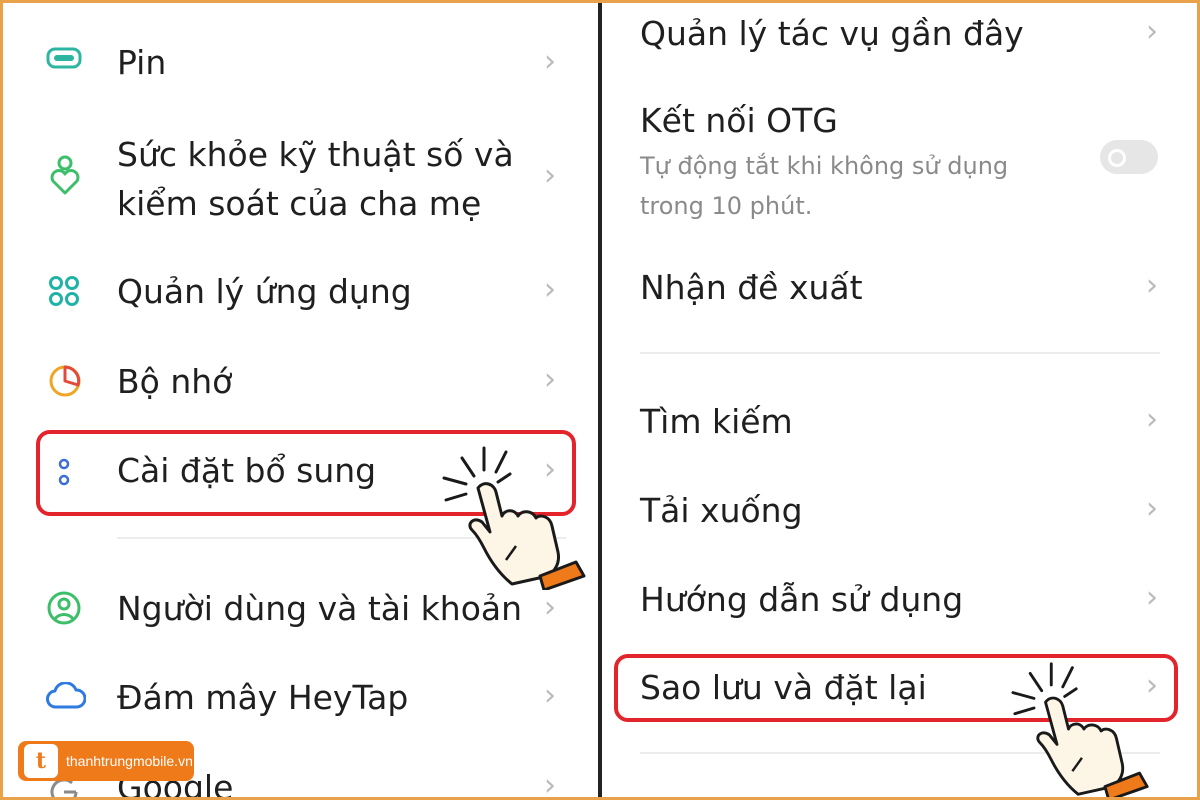 This screenshot has width=1200, height=800. I want to click on settings-item-description-line1: Tự động tắt khi không sử dụng, so click(824, 166).